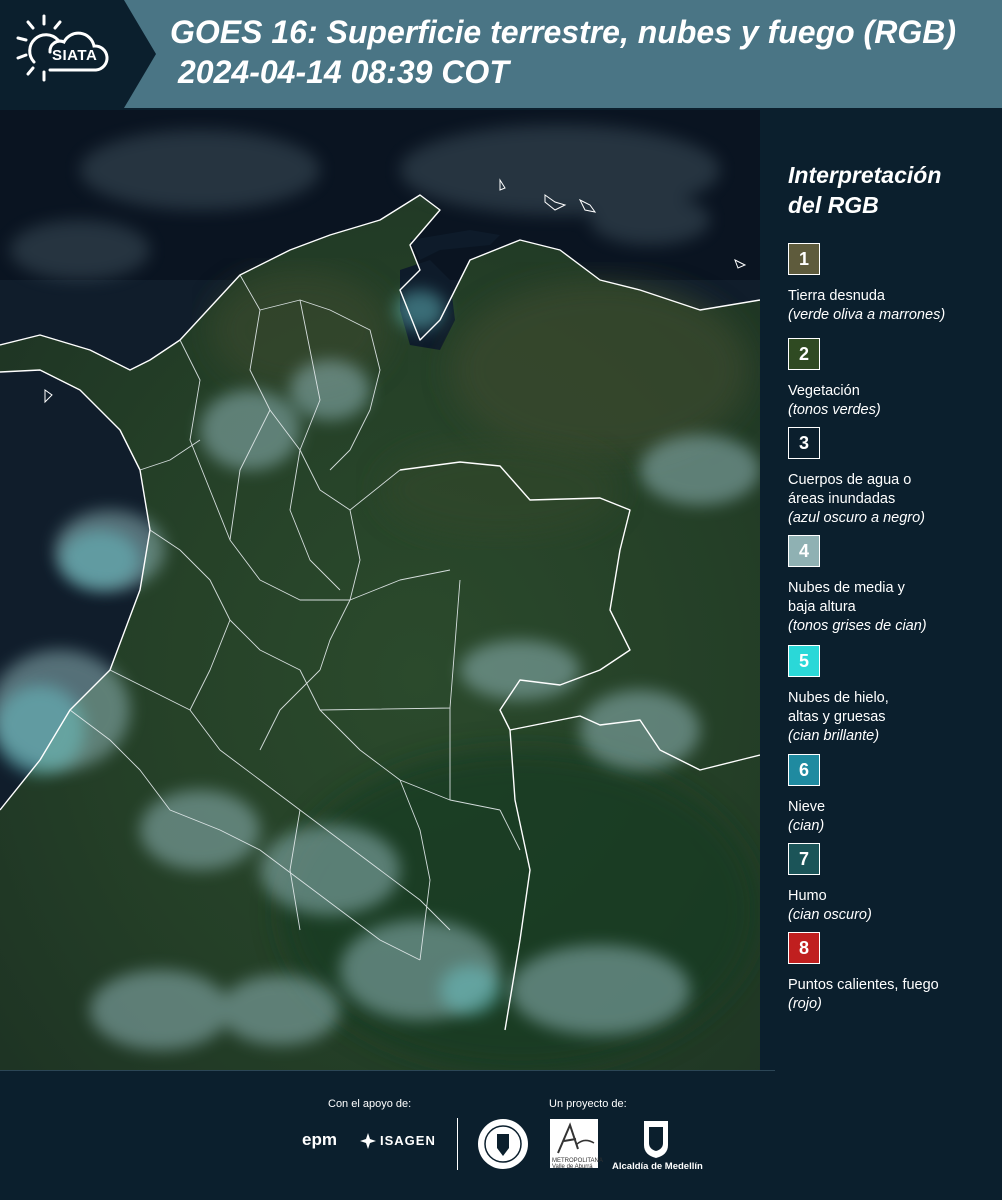 This screenshot has height=1200, width=1002. What do you see at coordinates (370, 1104) in the screenshot?
I see `support-caption: Con el apoyo de:` at bounding box center [370, 1104].